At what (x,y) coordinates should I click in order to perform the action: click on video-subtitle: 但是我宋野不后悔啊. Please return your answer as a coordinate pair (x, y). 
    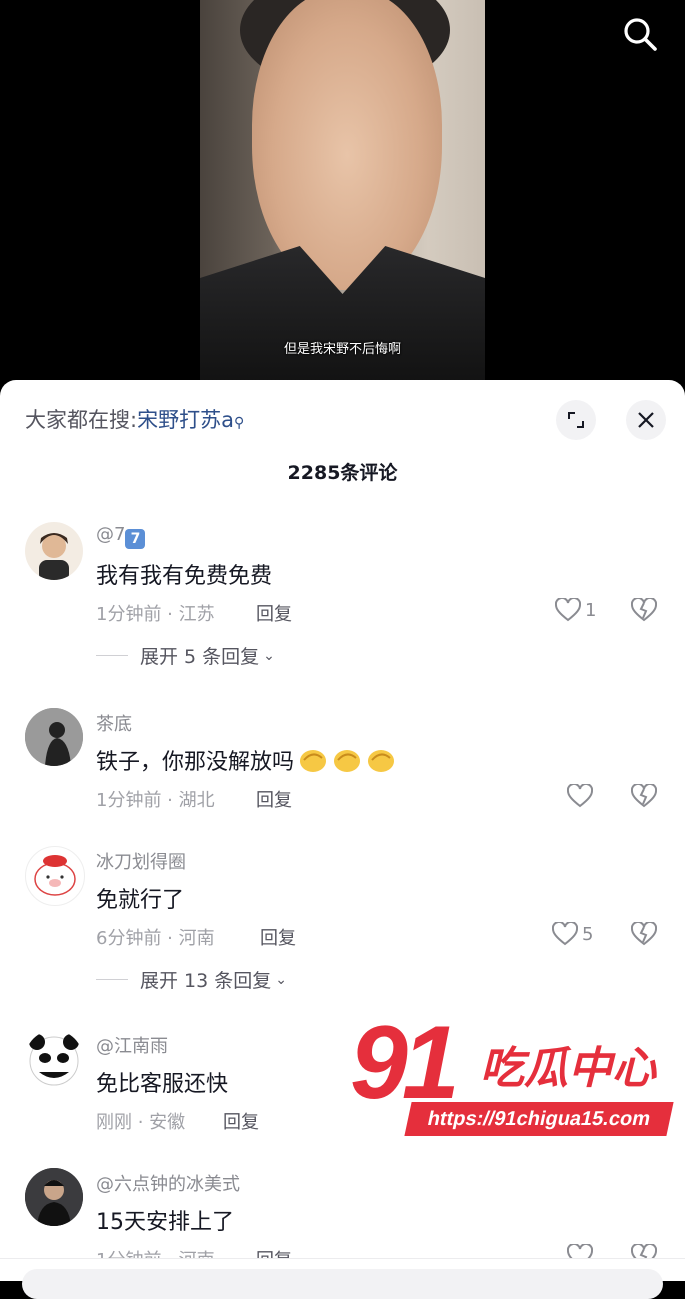
    Looking at the image, I should click on (342, 349).